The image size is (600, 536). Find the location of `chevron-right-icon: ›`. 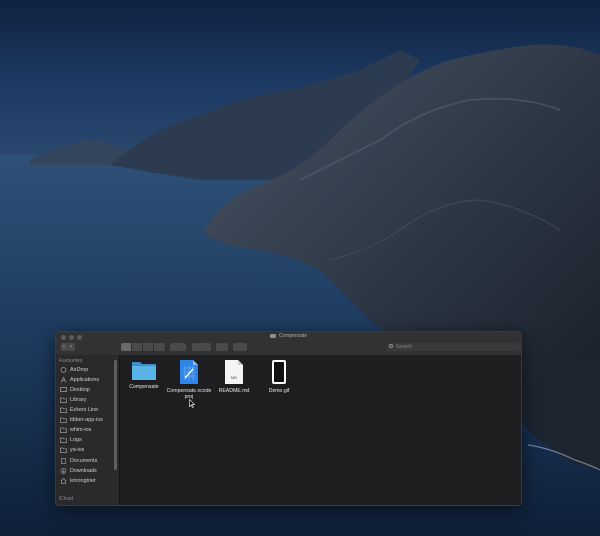

chevron-right-icon: › is located at coordinates (71, 347).